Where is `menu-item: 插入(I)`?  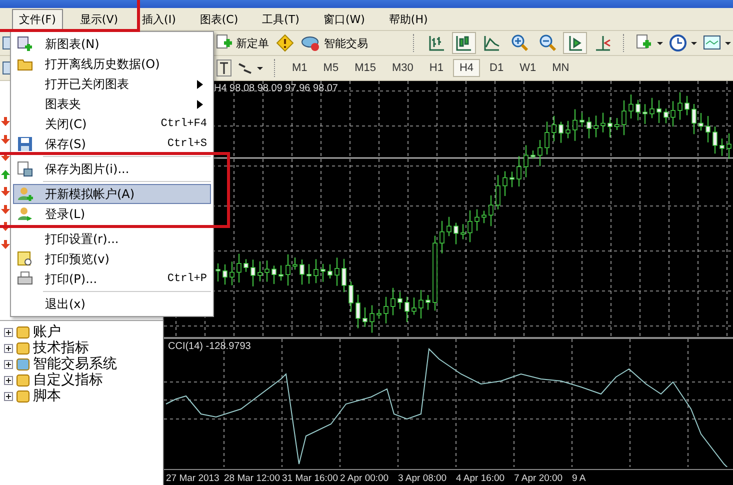
menu-item: 插入(I) is located at coordinates (159, 19).